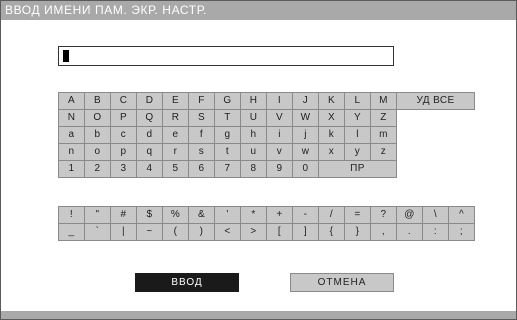 This screenshot has width=517, height=320. What do you see at coordinates (150, 232) in the screenshot?
I see `symbol-key: ~` at bounding box center [150, 232].